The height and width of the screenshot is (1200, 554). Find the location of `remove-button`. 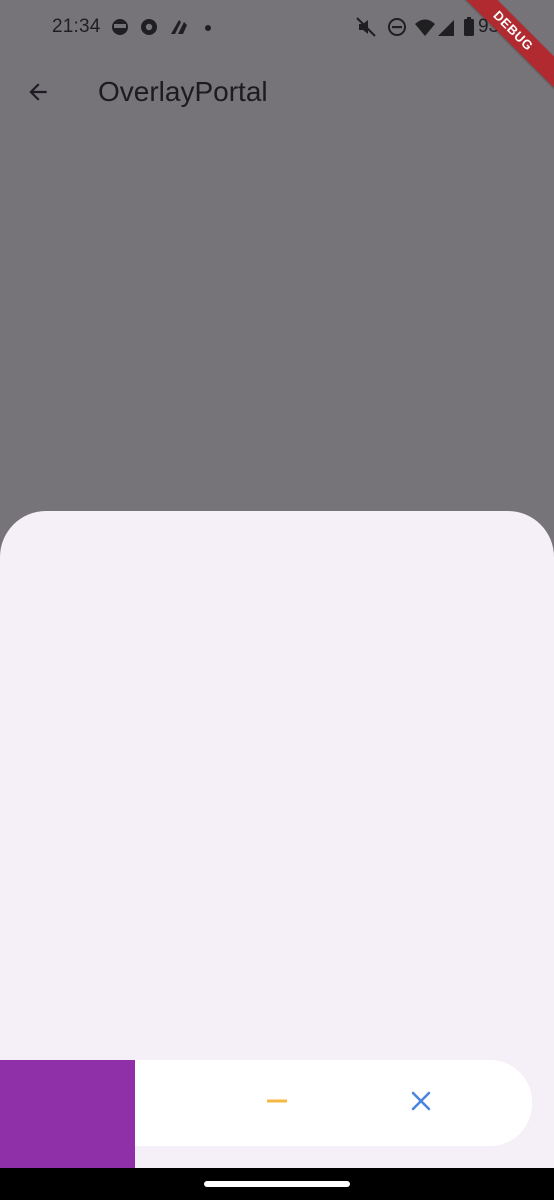

remove-button is located at coordinates (277, 1103).